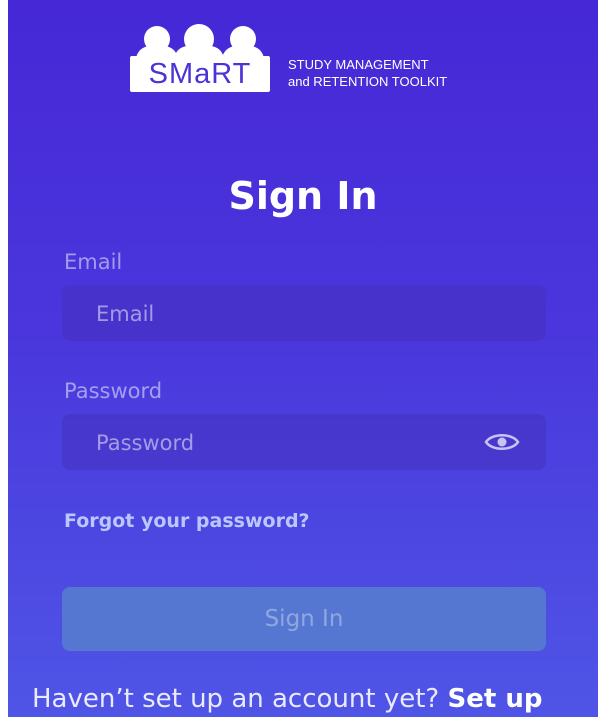 This screenshot has width=604, height=717. I want to click on tagline-line-1: STUDY MANAGEMENT, so click(358, 64).